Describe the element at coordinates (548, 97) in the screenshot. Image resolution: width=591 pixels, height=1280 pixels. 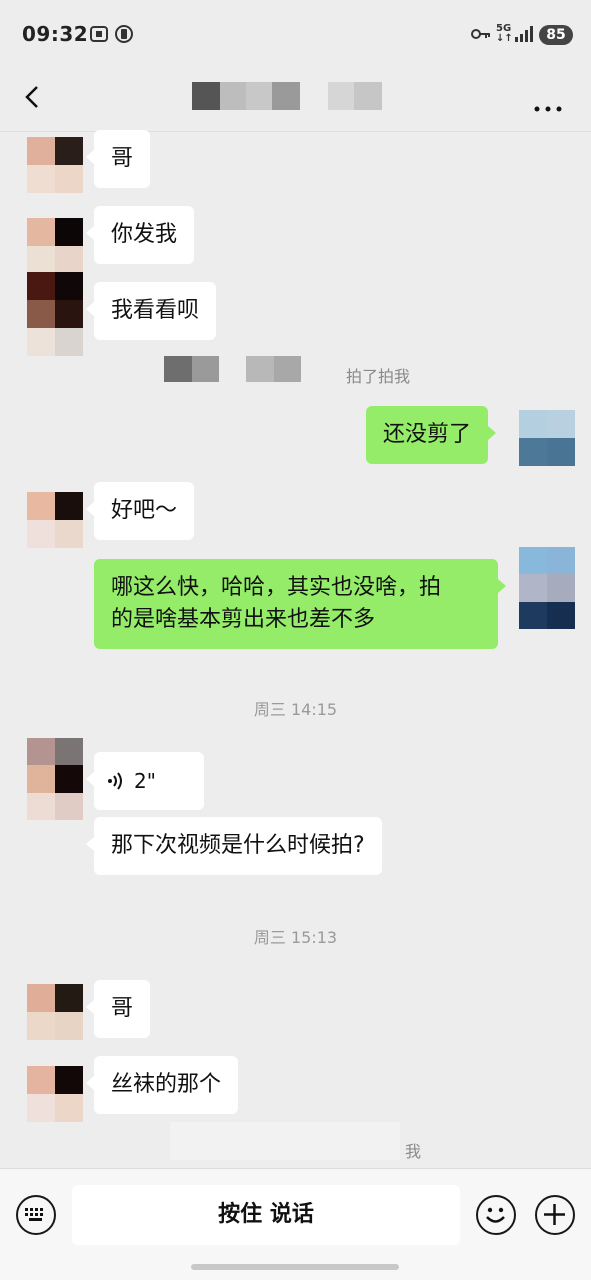
I see `more-button` at that location.